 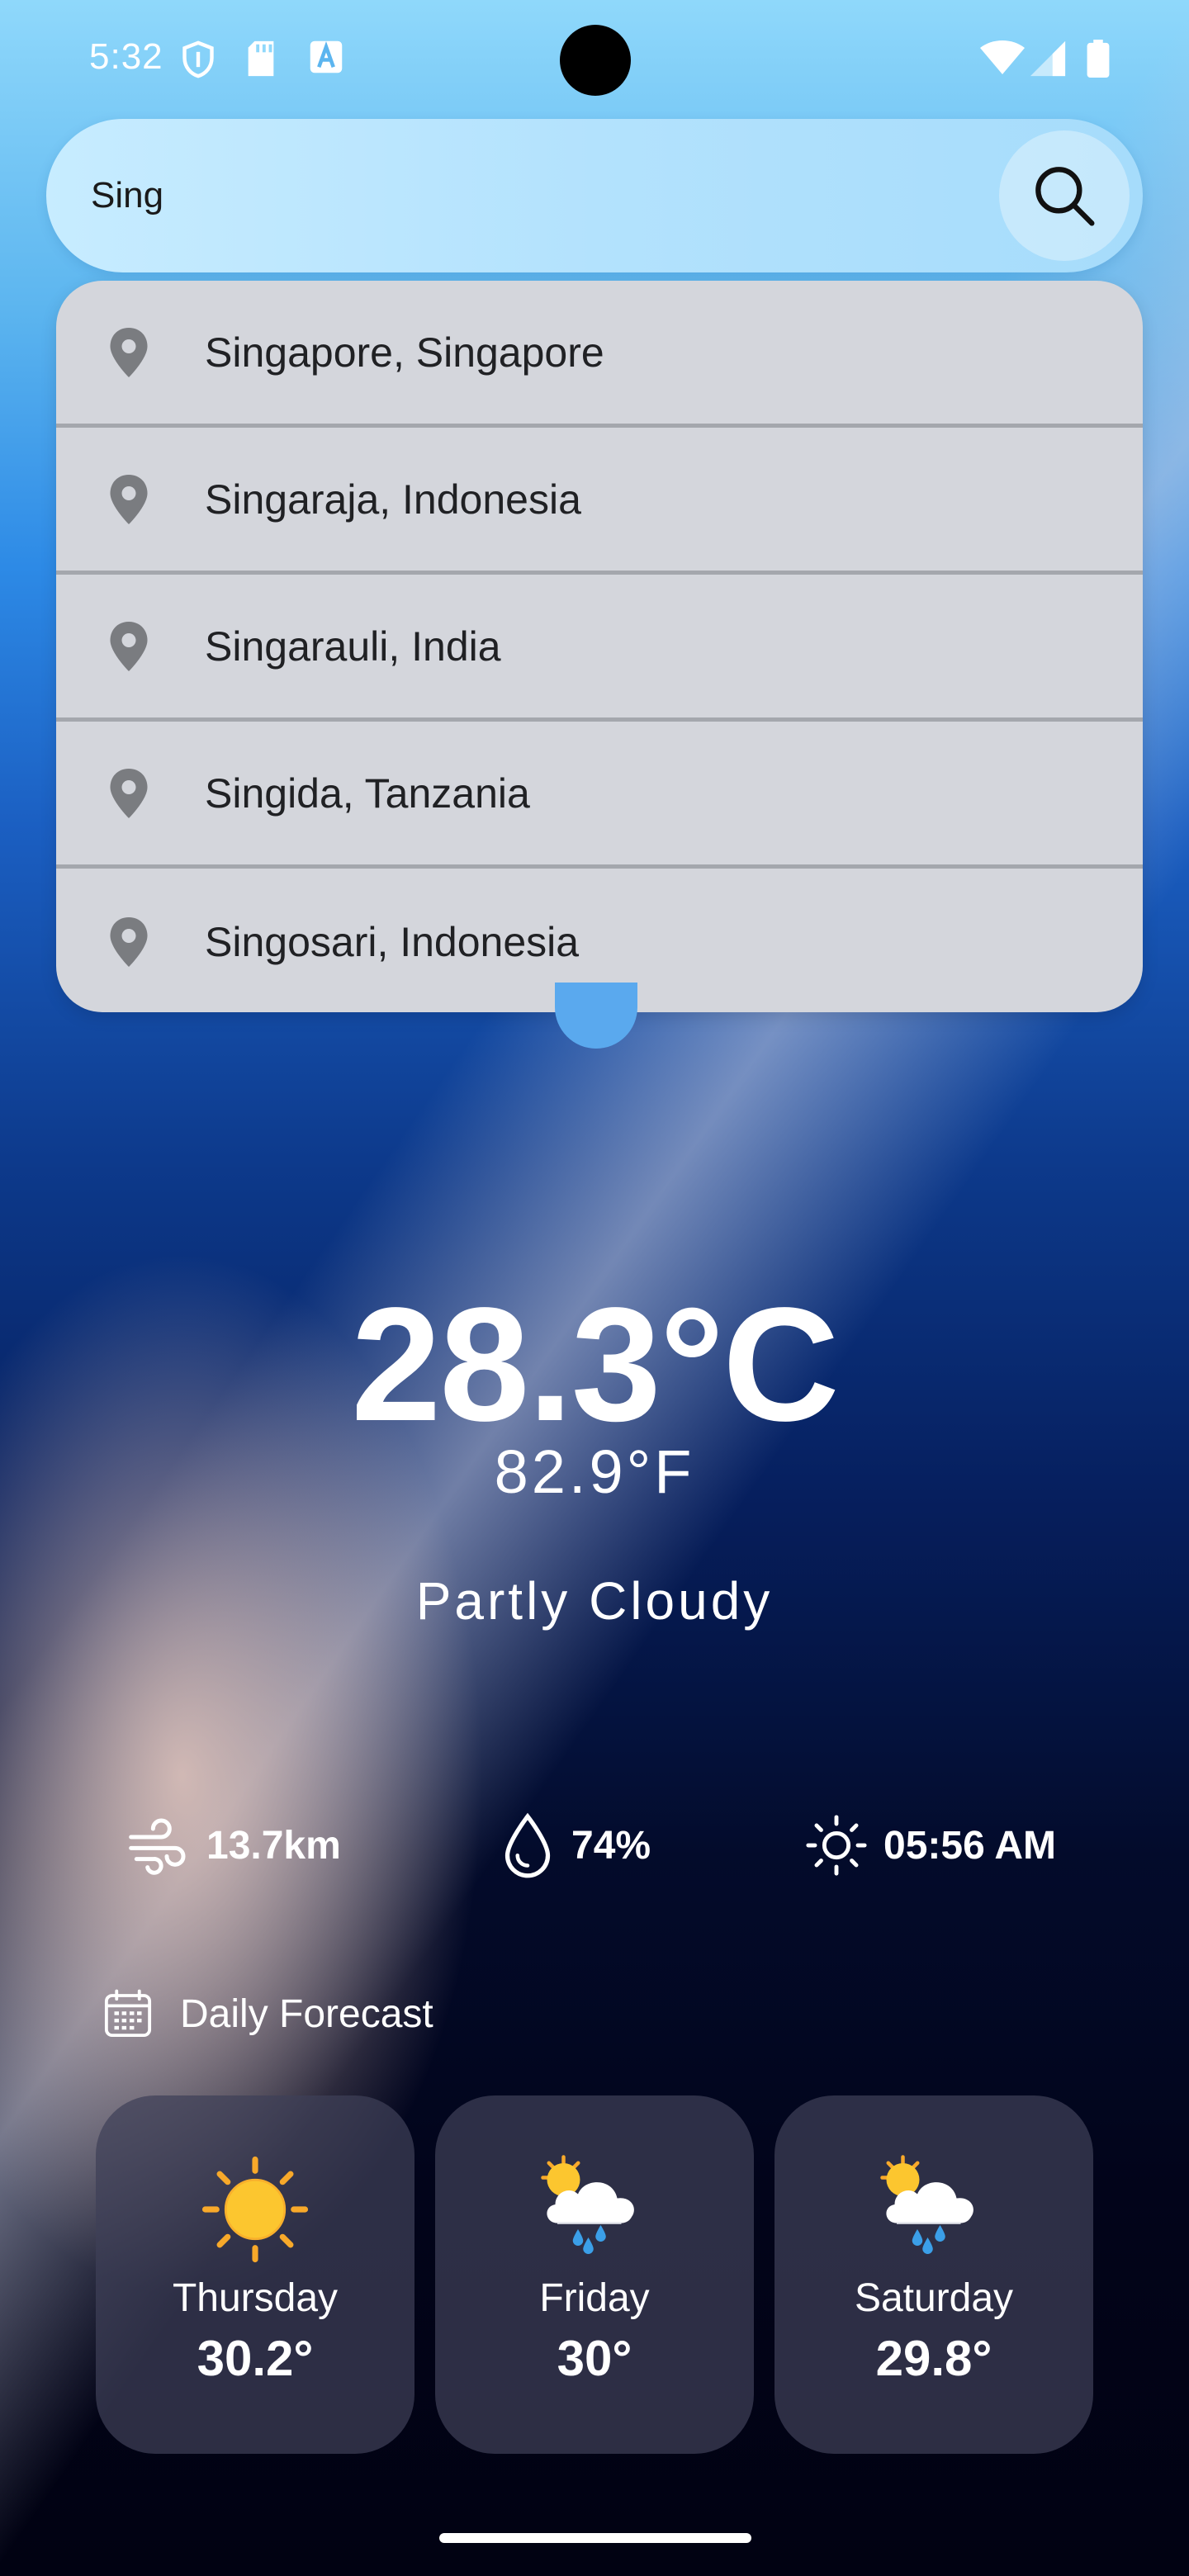 I want to click on front-camera, so click(x=595, y=60).